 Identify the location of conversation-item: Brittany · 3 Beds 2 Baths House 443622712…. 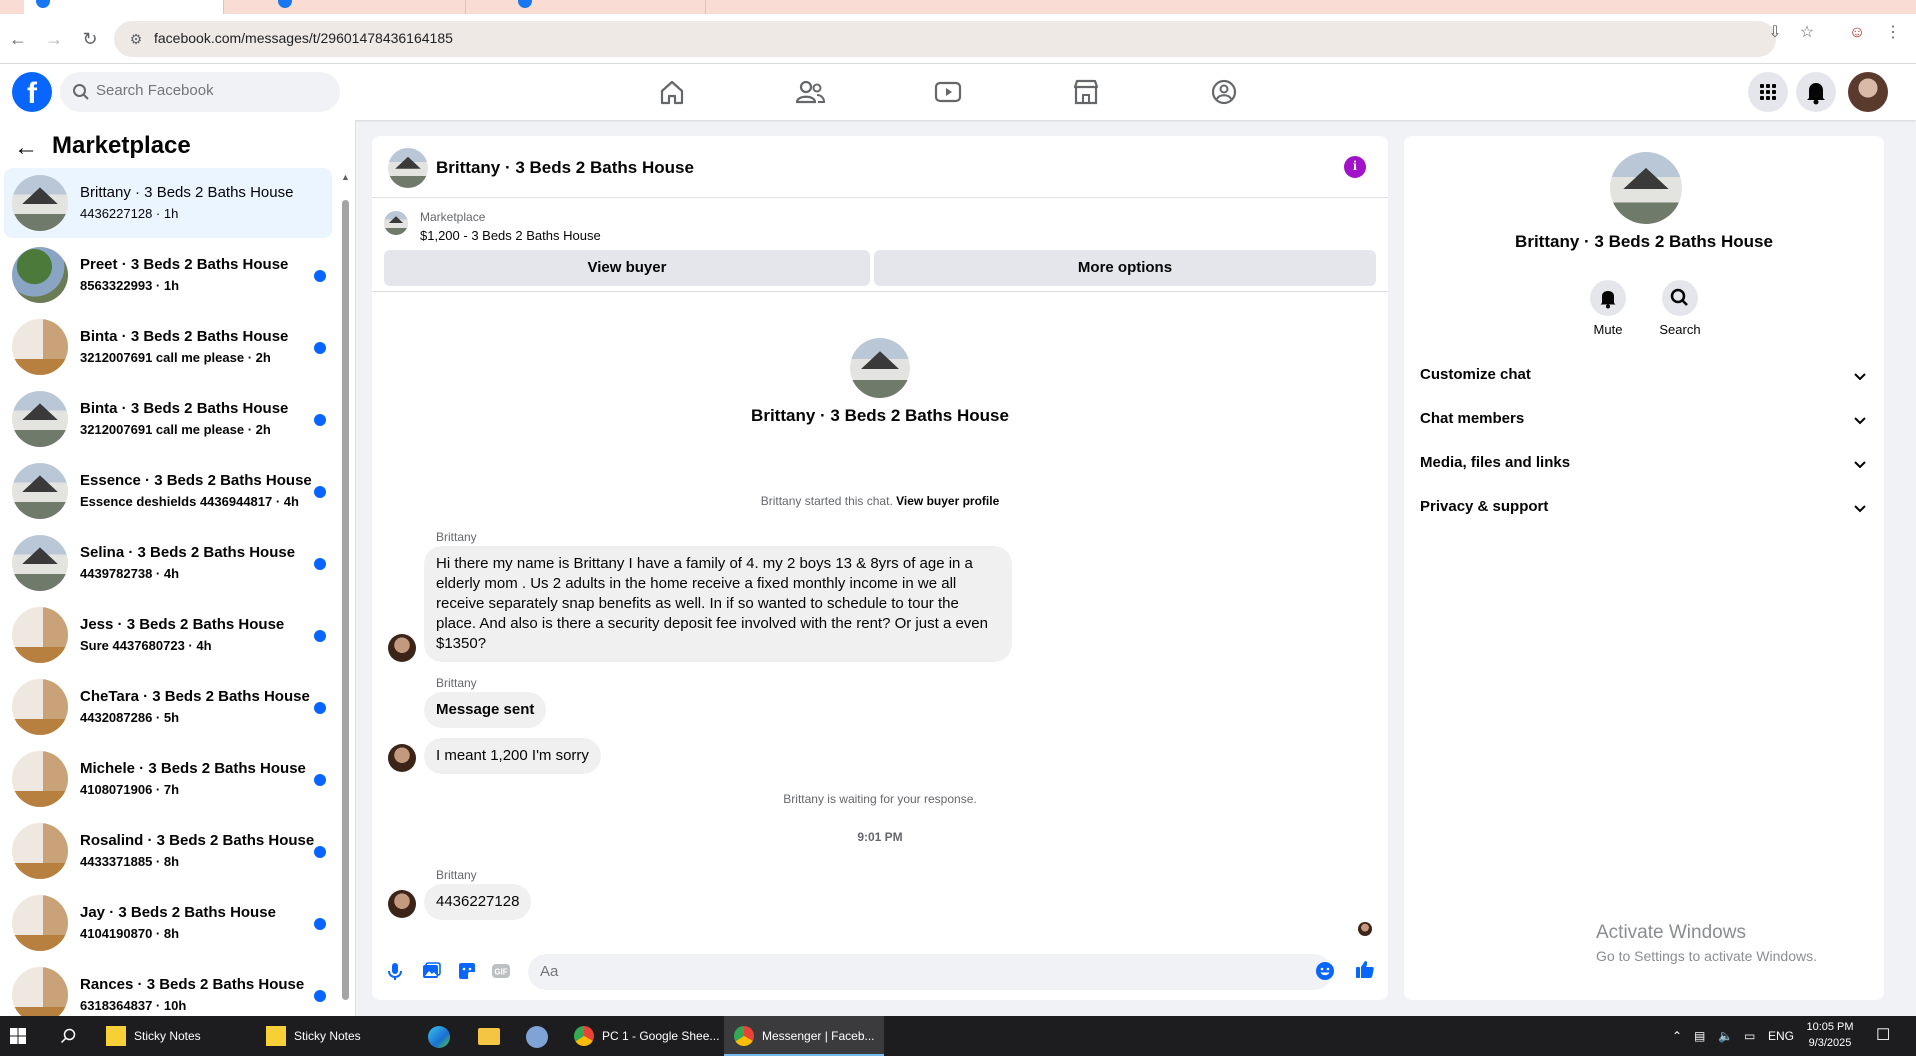
(168, 203).